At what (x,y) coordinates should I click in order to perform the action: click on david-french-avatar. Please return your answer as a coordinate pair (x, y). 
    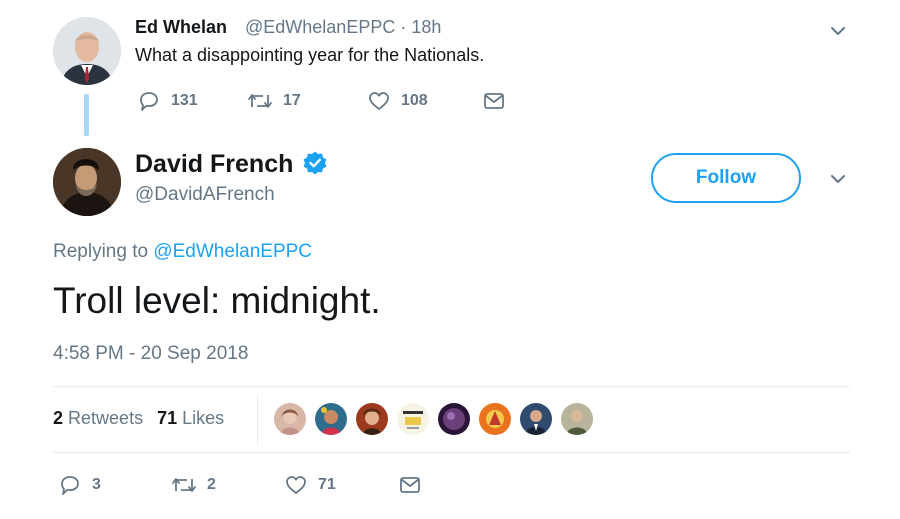
    Looking at the image, I should click on (87, 182).